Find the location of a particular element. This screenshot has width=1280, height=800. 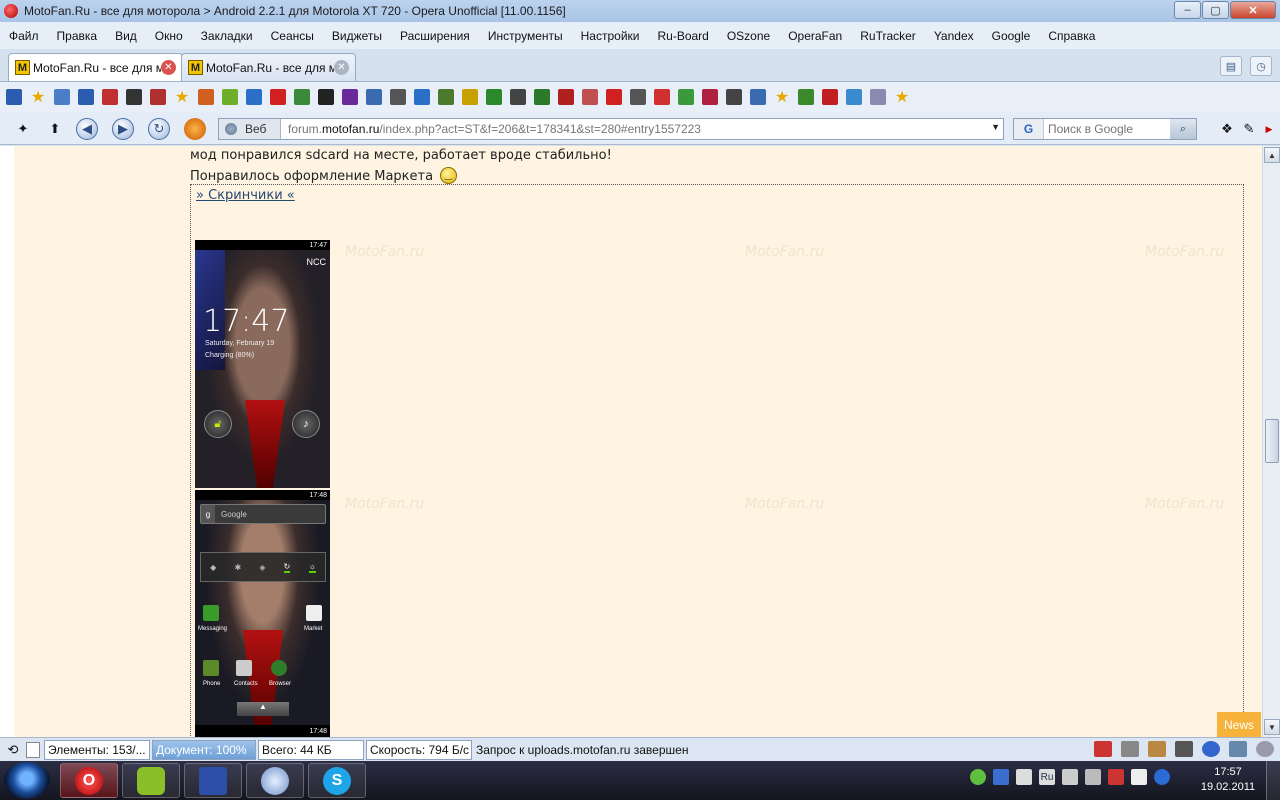

opera-icon is located at coordinates (278, 97).